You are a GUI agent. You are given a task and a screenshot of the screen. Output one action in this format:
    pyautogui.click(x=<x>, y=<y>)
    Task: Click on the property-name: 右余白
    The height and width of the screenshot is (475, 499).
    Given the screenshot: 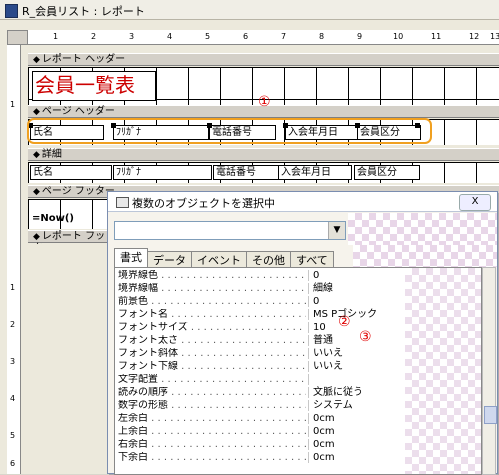 What is the action you would take?
    pyautogui.click(x=212, y=444)
    